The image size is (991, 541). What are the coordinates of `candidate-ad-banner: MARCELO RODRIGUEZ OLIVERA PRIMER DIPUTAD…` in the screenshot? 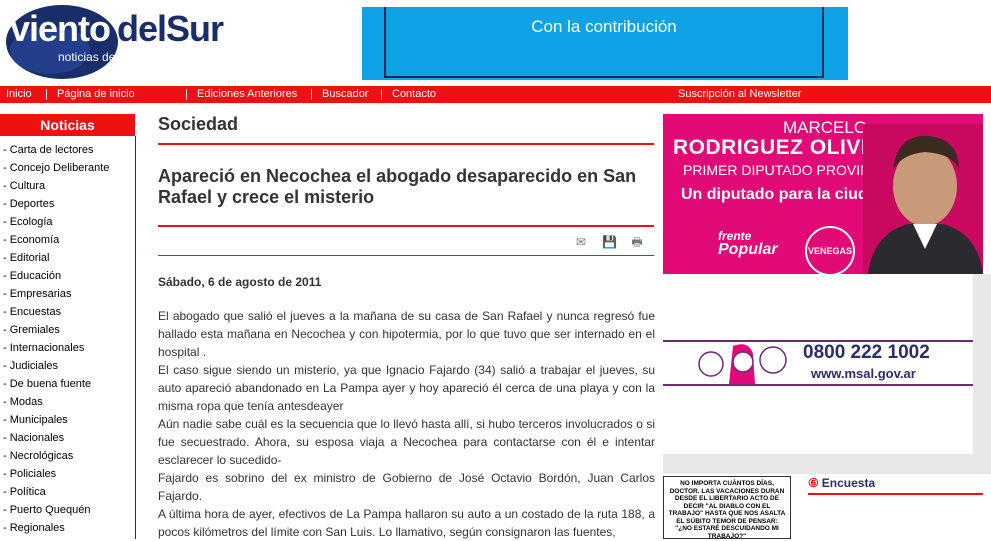 It's located at (823, 194).